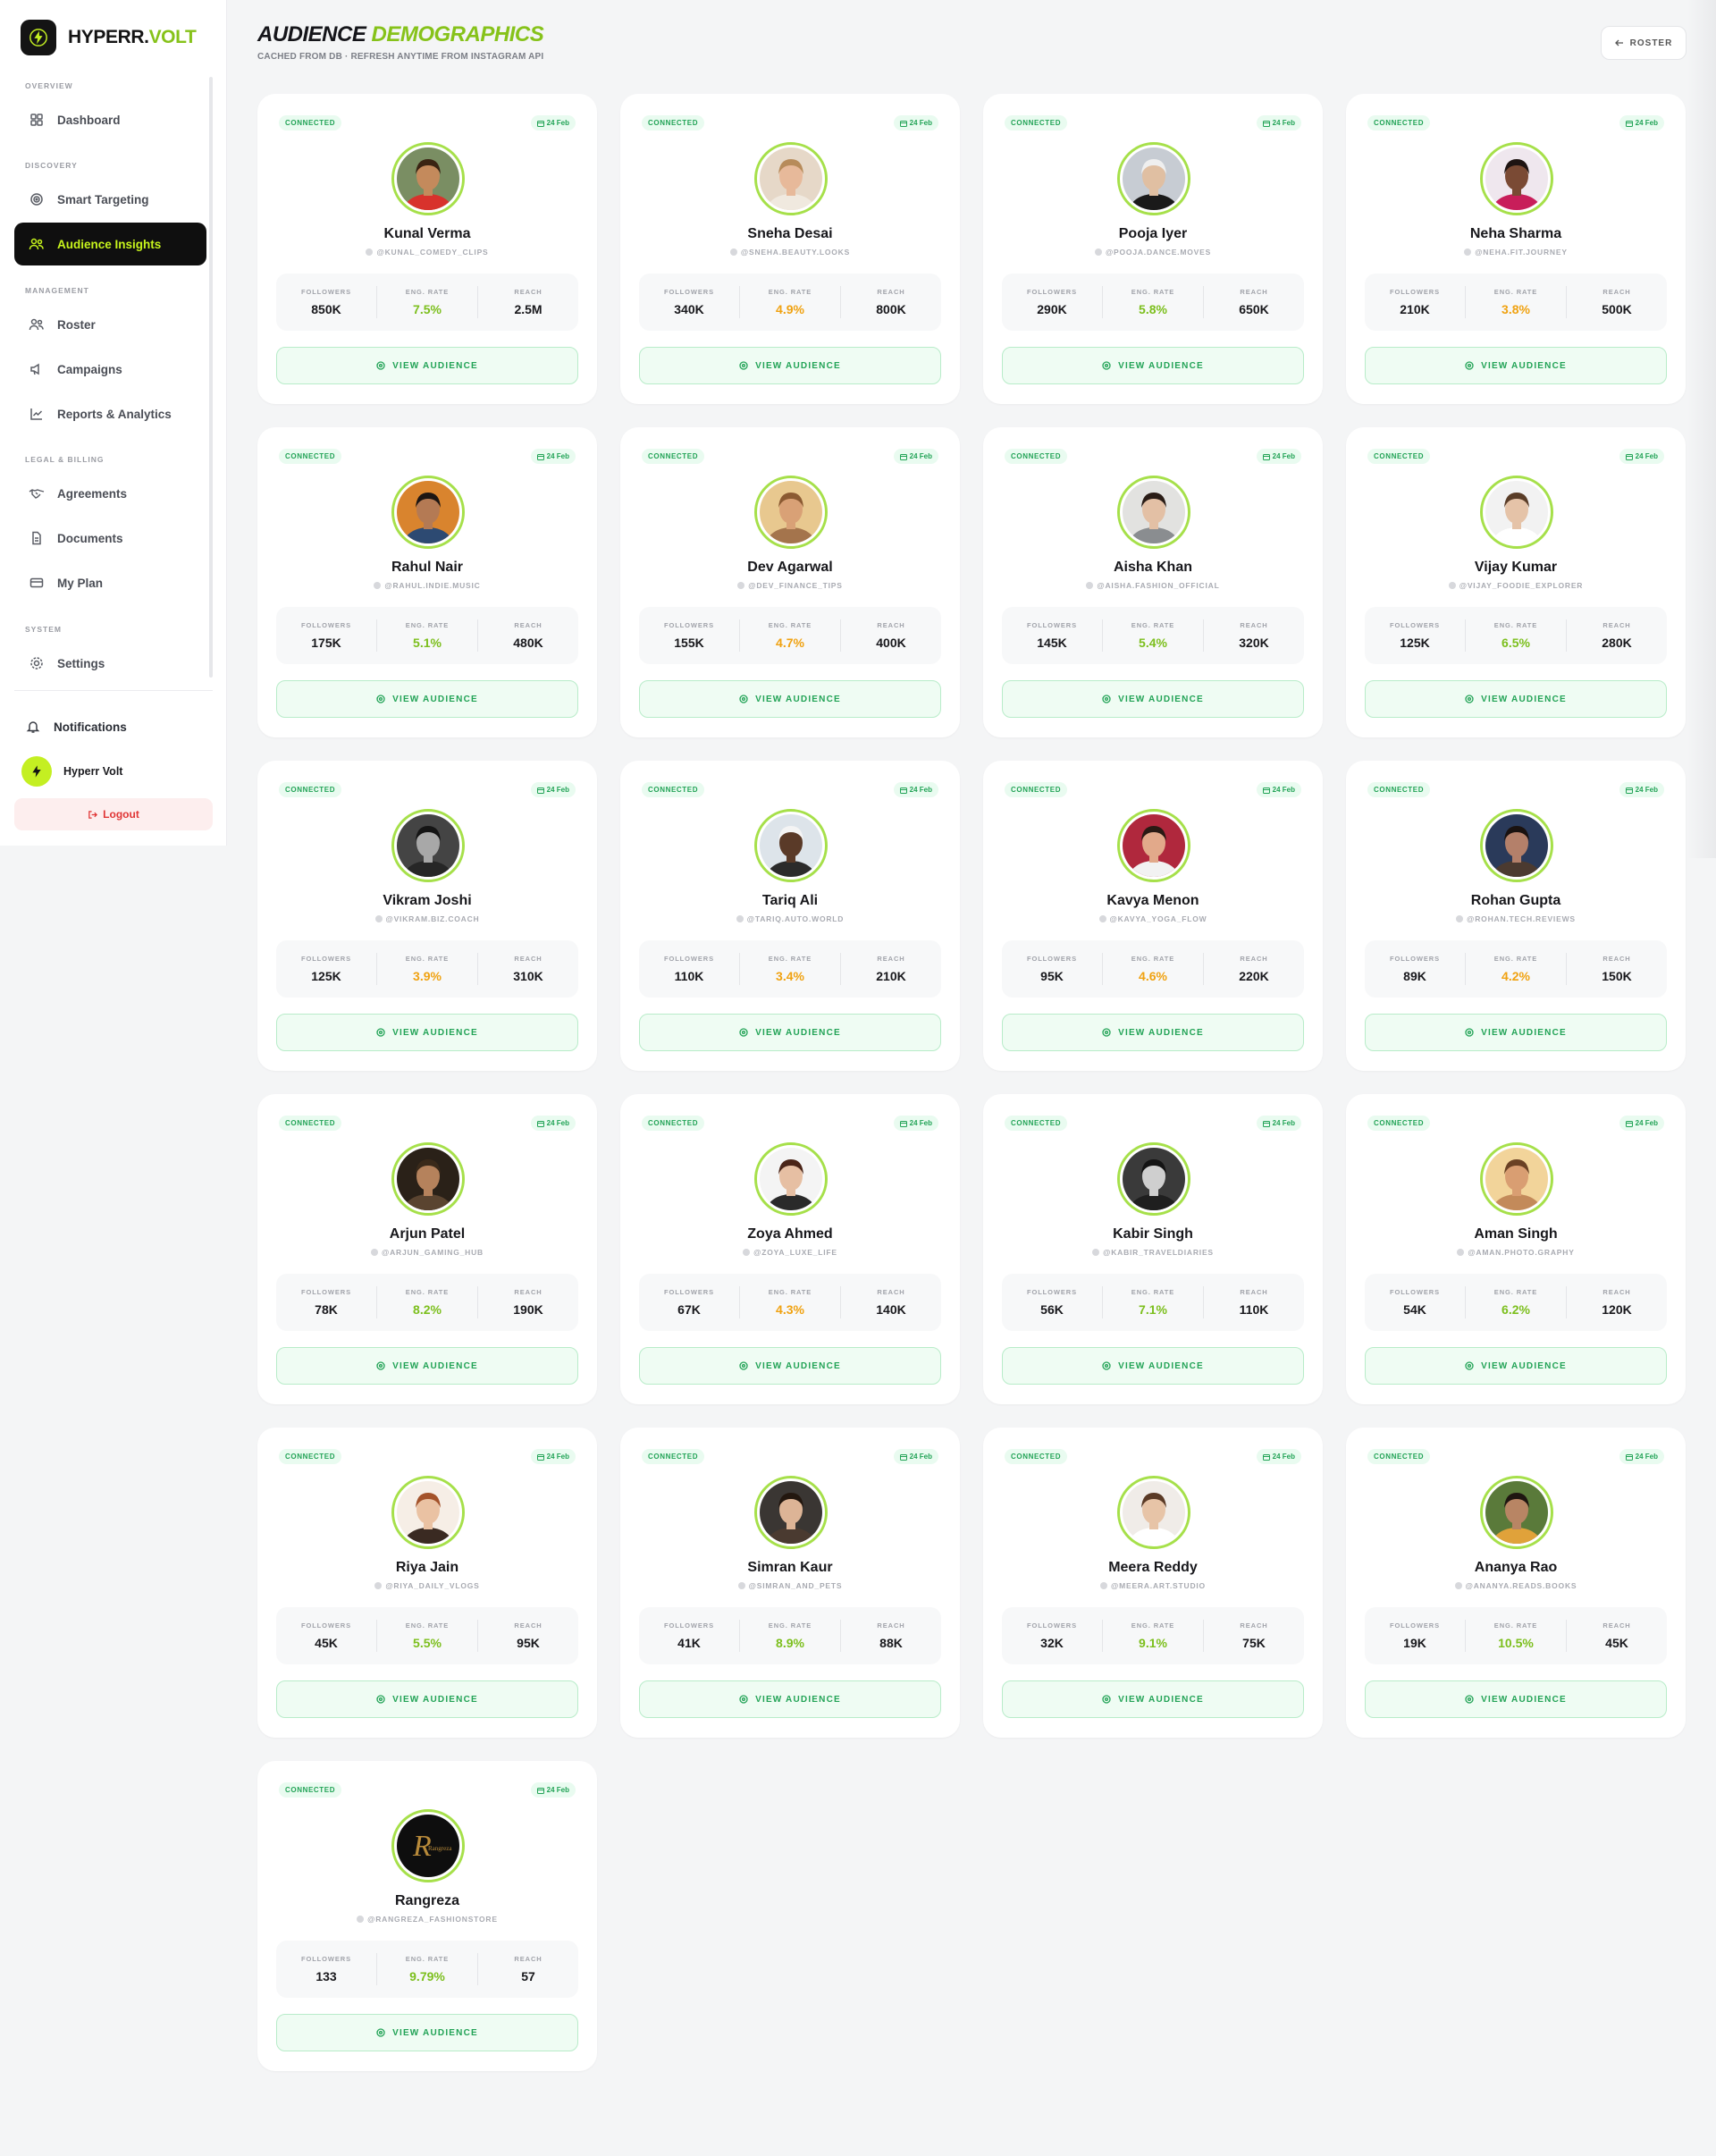 This screenshot has width=1716, height=2156. What do you see at coordinates (93, 772) in the screenshot?
I see `user-name: Hyperr Volt` at bounding box center [93, 772].